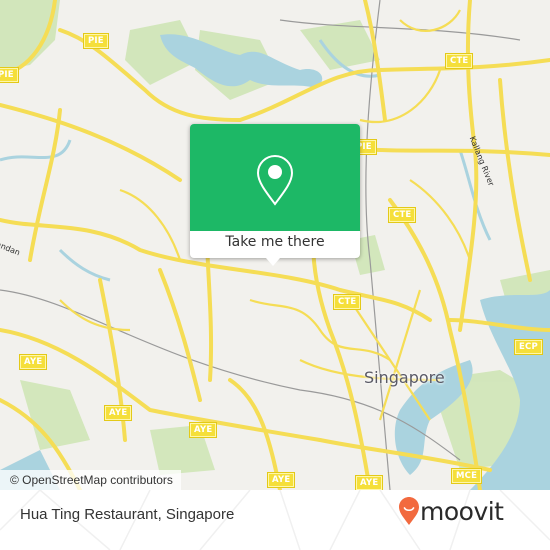 This screenshot has width=550, height=550. I want to click on location-popup: Take me there, so click(275, 191).